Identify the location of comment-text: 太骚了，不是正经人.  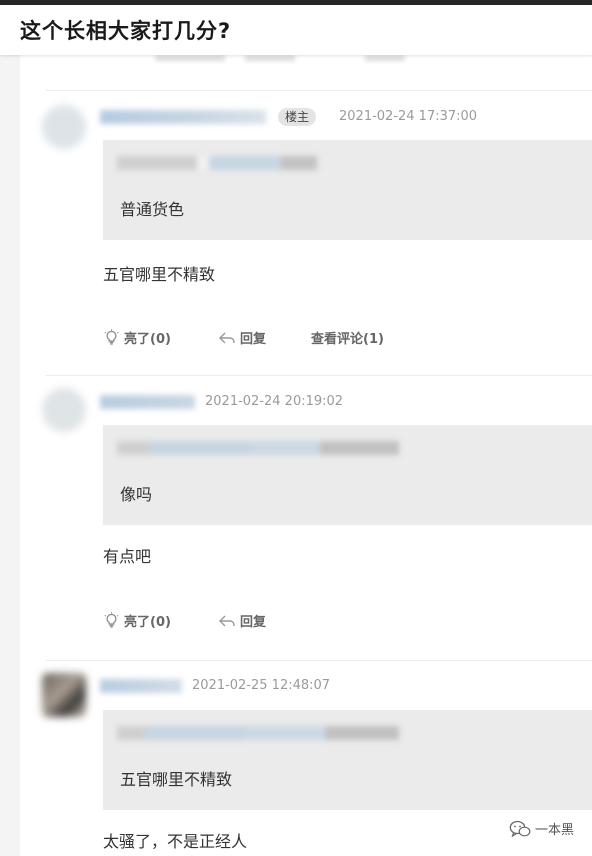
(175, 841).